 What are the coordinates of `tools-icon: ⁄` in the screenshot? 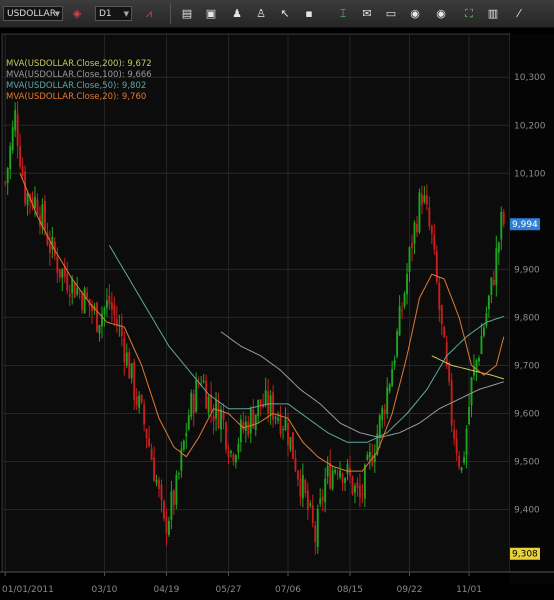 It's located at (519, 13).